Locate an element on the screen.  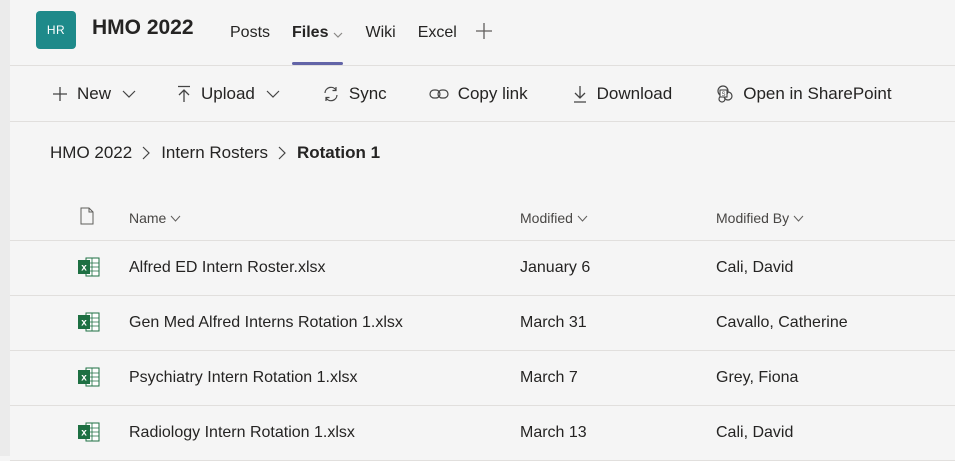
tab-excel-label: Excel is located at coordinates (437, 32).